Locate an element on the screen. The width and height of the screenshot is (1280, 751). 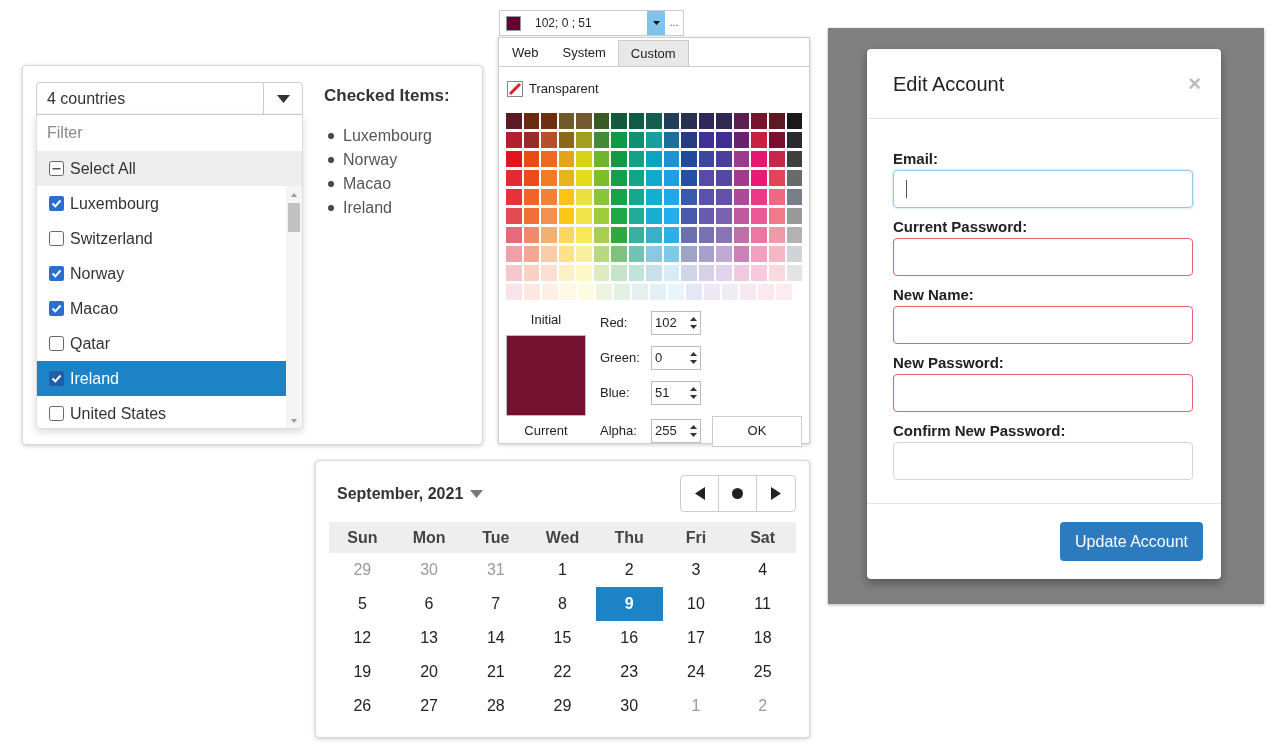
channel-label: Red: is located at coordinates (614, 322).